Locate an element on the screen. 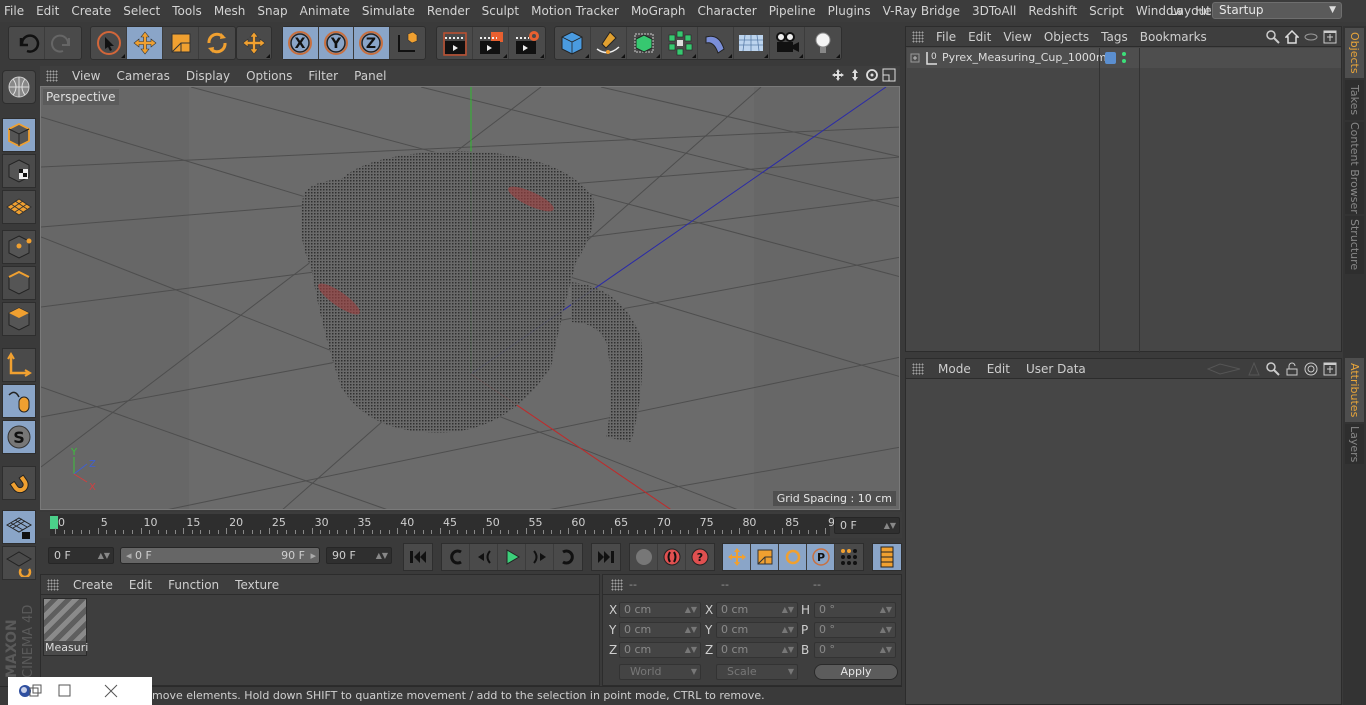 The height and width of the screenshot is (705, 1366). axis-mode-button is located at coordinates (19, 365).